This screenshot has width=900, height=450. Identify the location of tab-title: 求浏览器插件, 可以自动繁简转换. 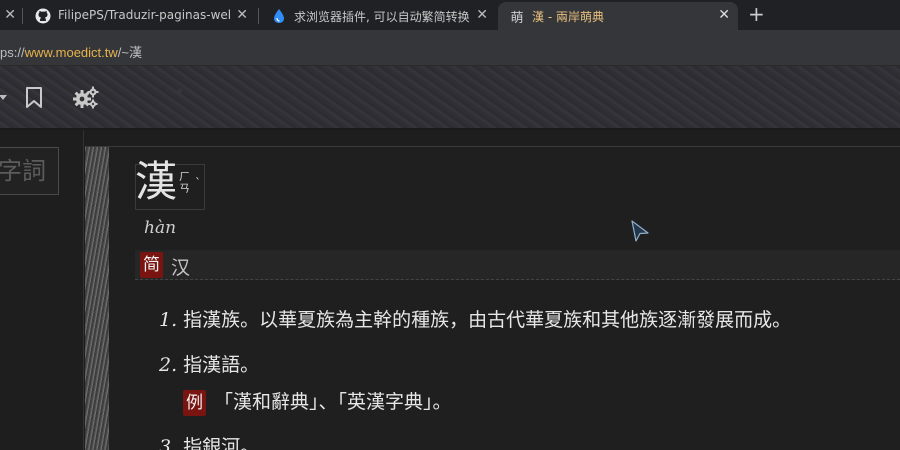
(382, 17).